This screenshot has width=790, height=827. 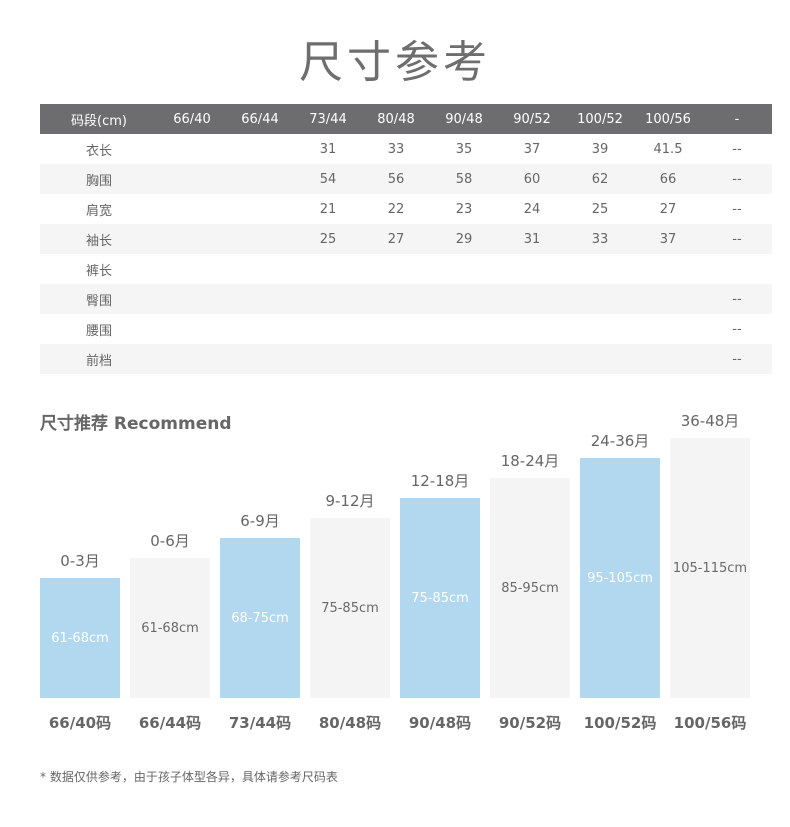 I want to click on table-cell: 23, so click(x=464, y=209).